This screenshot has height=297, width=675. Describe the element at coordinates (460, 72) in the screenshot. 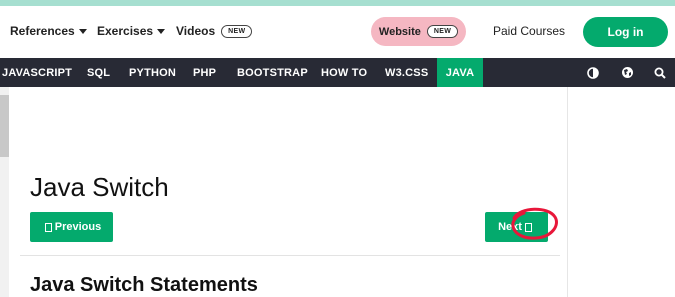

I see `nav-item-java: JAVA` at that location.